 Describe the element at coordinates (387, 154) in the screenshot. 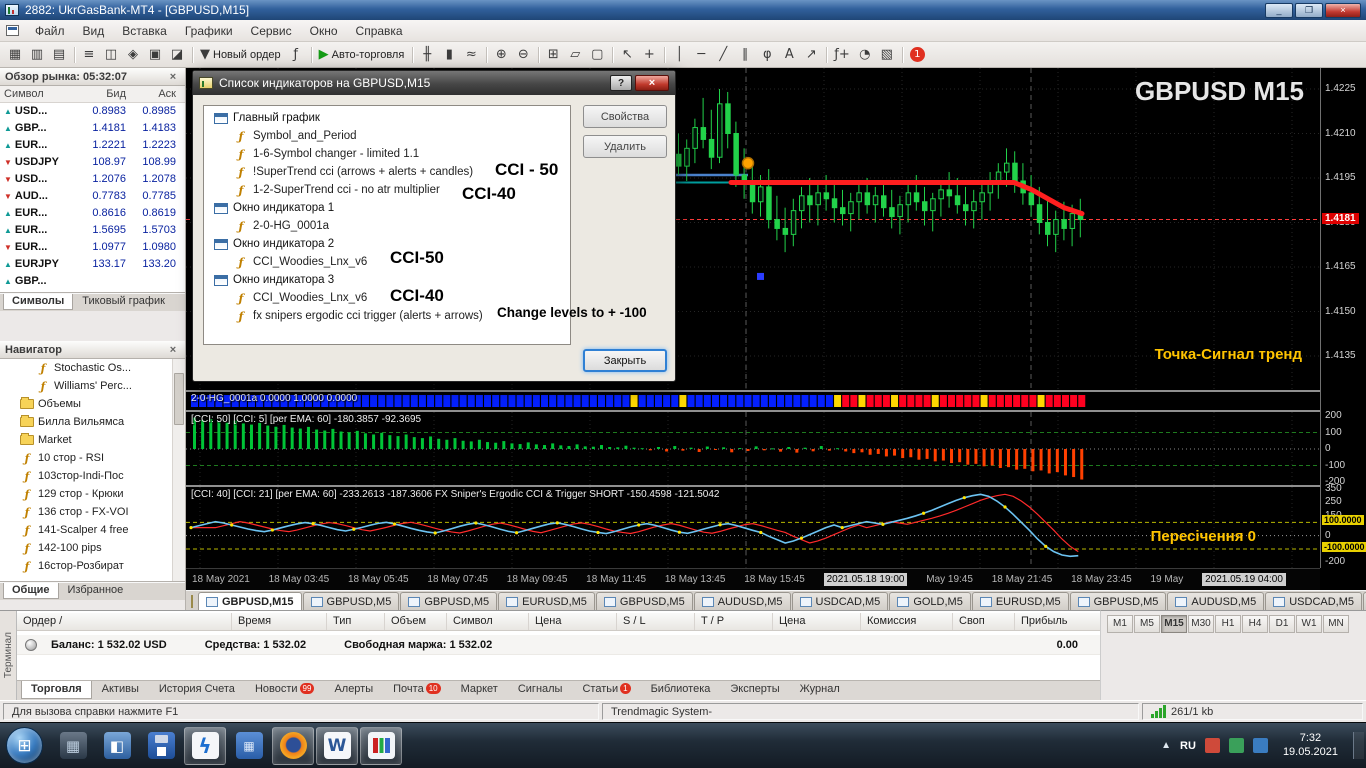

I see `indicator-row: ƒ 1-6-Symbol changer - limited 1.1` at that location.